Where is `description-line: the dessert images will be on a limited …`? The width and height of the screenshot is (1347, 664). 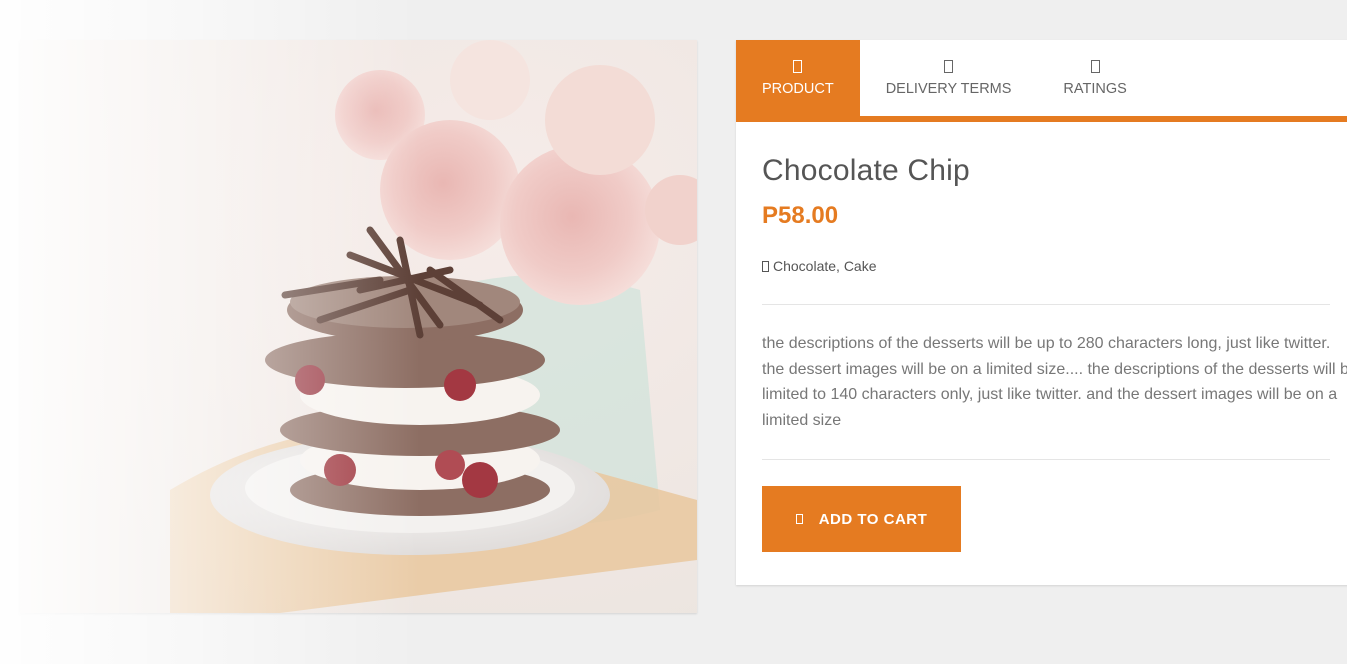
description-line: the dessert images will be on a limited … is located at coordinates (1054, 369).